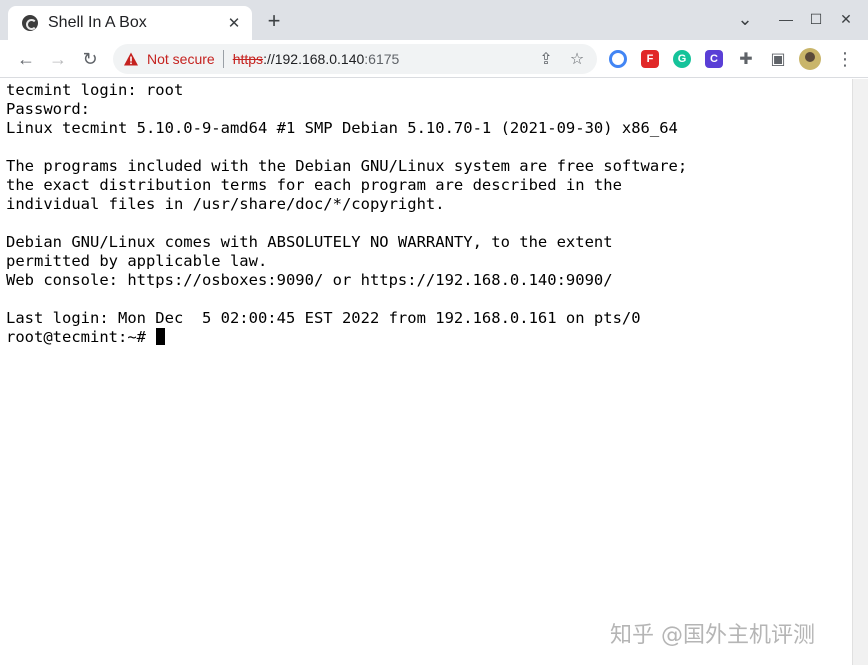 This screenshot has height=665, width=868. Describe the element at coordinates (90, 59) in the screenshot. I see `reload-button: ↻` at that location.